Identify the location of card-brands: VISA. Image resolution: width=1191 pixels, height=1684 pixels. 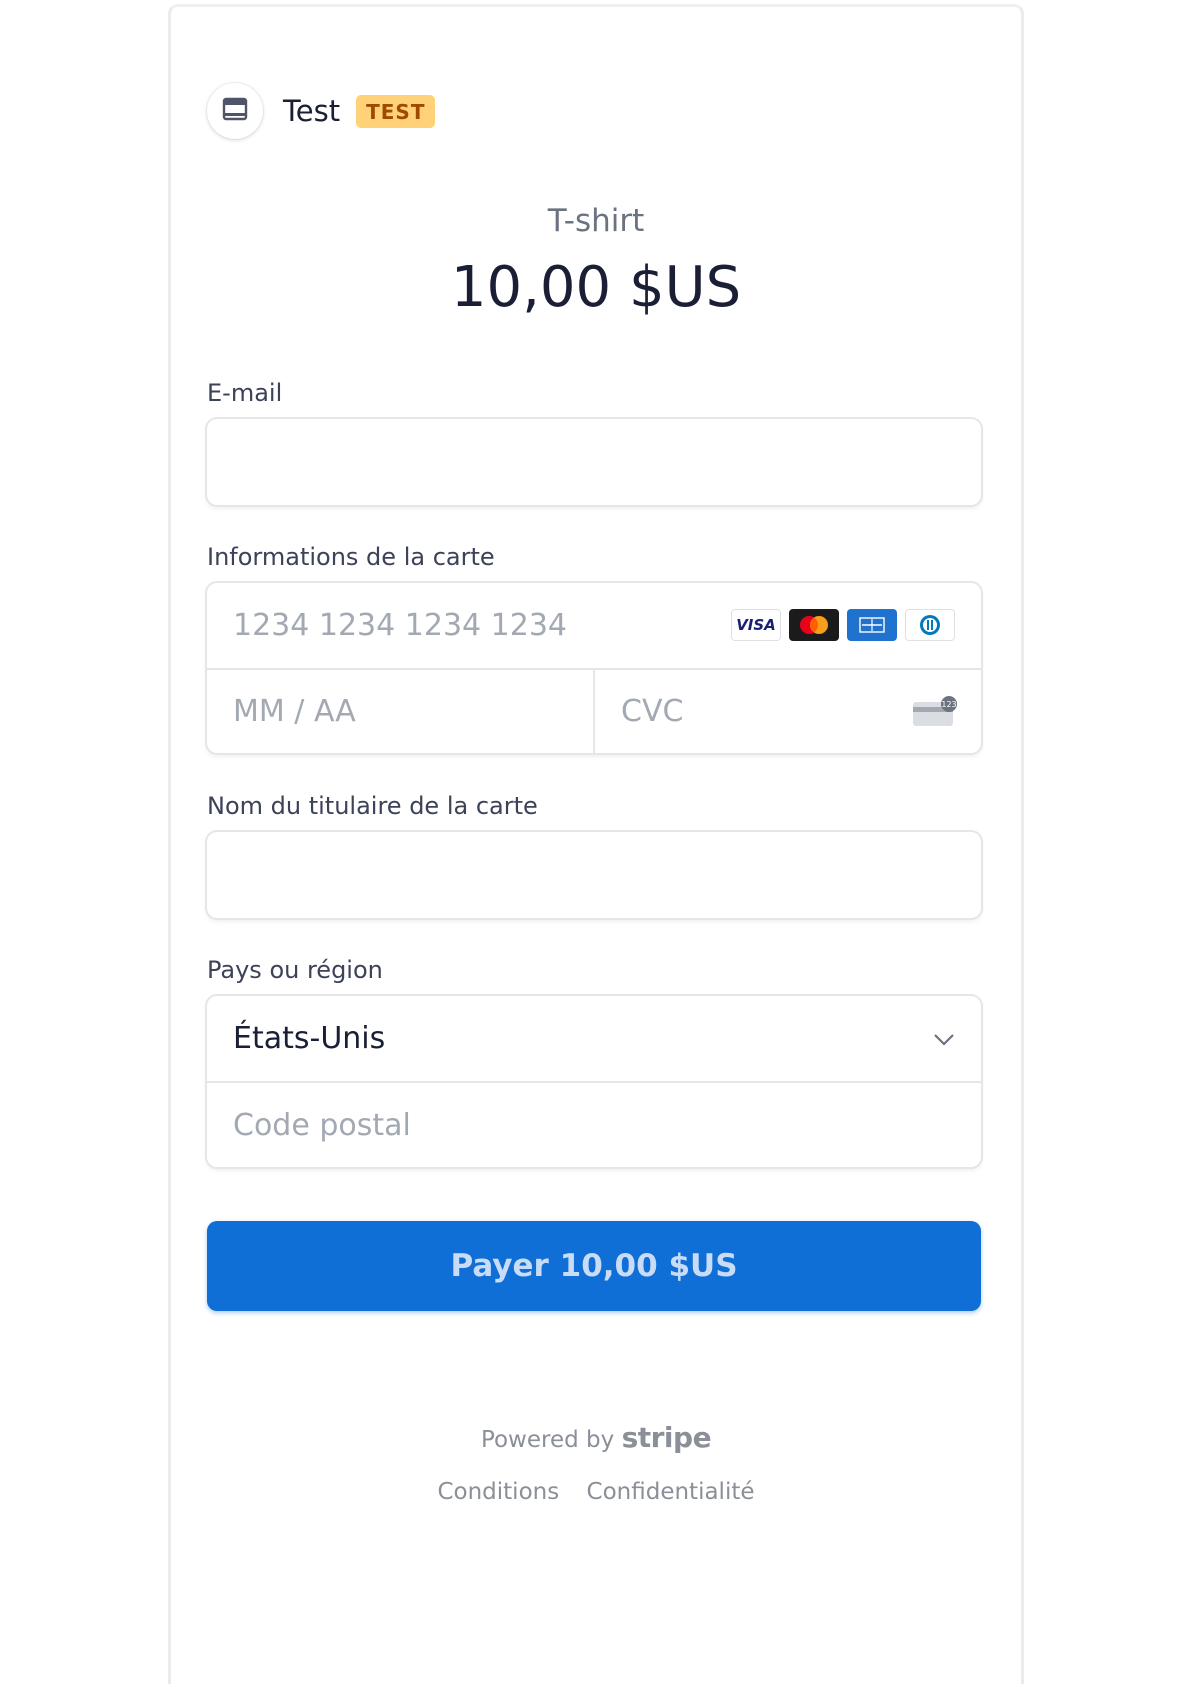
(843, 625).